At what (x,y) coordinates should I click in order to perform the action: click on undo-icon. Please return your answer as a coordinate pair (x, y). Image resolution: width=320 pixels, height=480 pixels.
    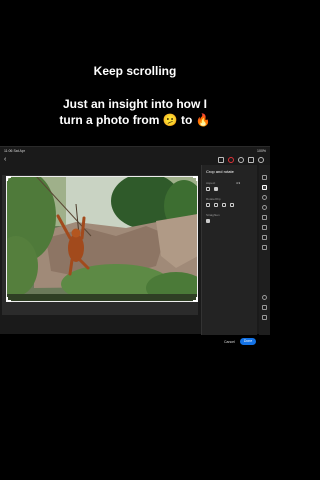
    Looking at the image, I should click on (231, 160).